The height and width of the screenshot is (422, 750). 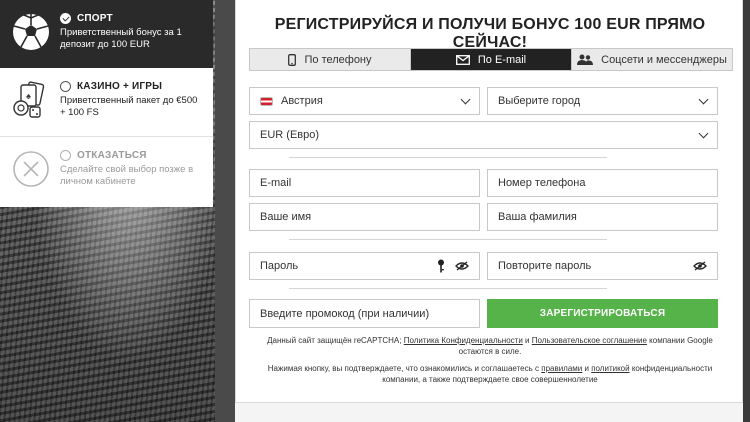 I want to click on offer-title-text: ОТКАЗАТЬСЯ, so click(x=112, y=155).